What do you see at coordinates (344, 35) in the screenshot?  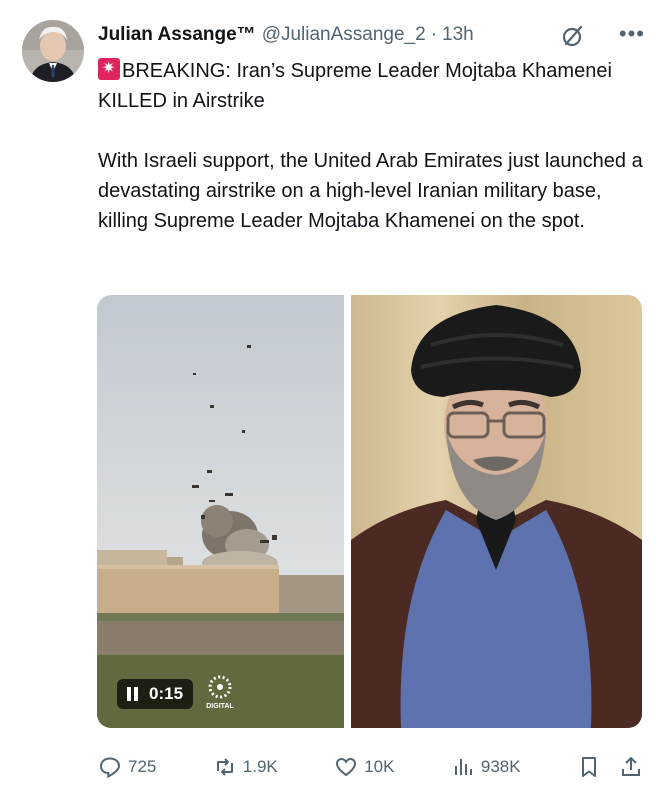 I see `author-handle: @JulianAssange_2` at bounding box center [344, 35].